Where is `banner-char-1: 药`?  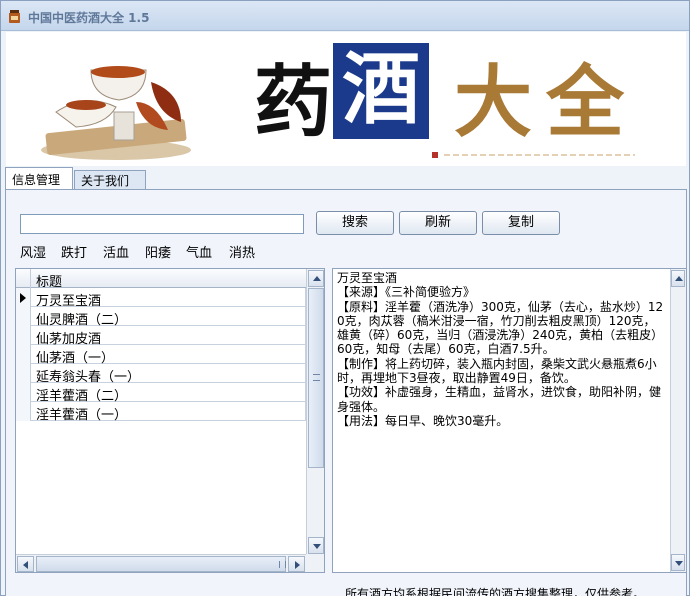
banner-char-1: 药 is located at coordinates (293, 102).